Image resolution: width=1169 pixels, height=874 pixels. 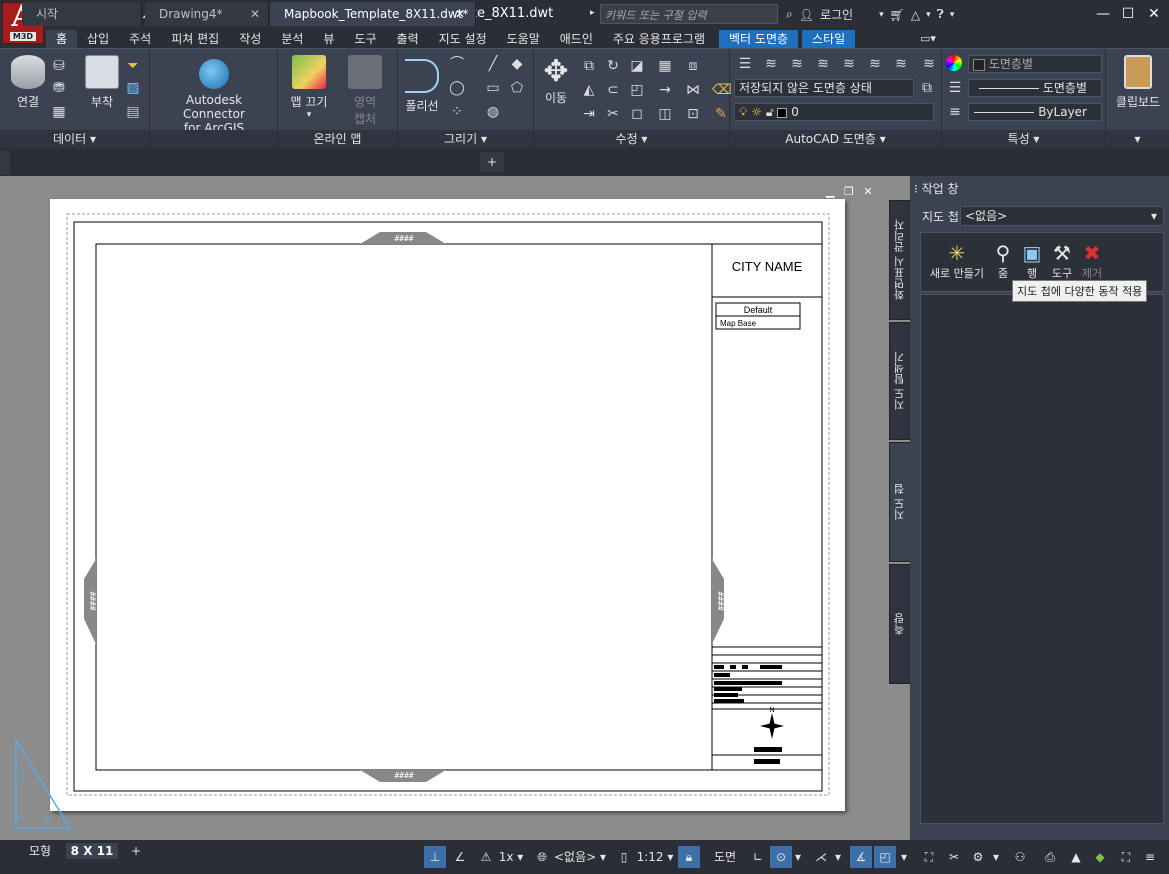 What do you see at coordinates (102, 82) in the screenshot?
I see `attach-button: 부착` at bounding box center [102, 82].